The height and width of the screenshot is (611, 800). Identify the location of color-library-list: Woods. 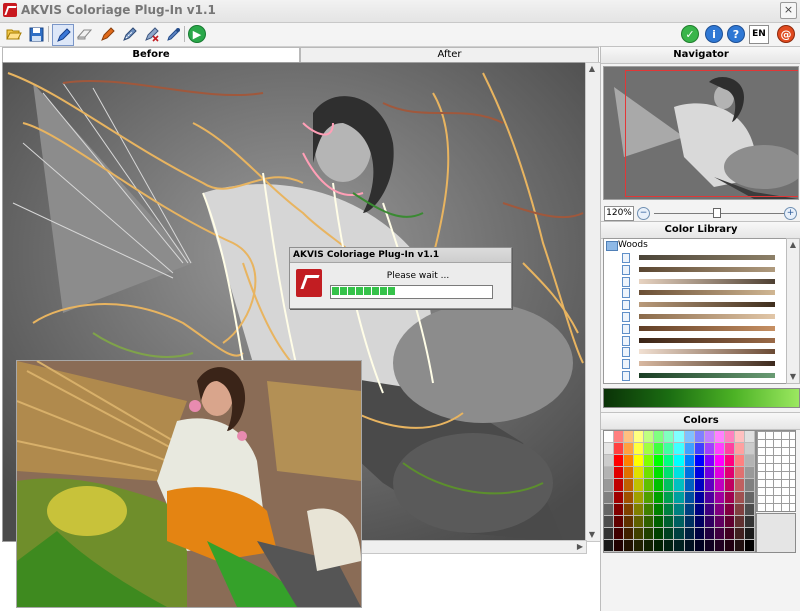
(695, 311).